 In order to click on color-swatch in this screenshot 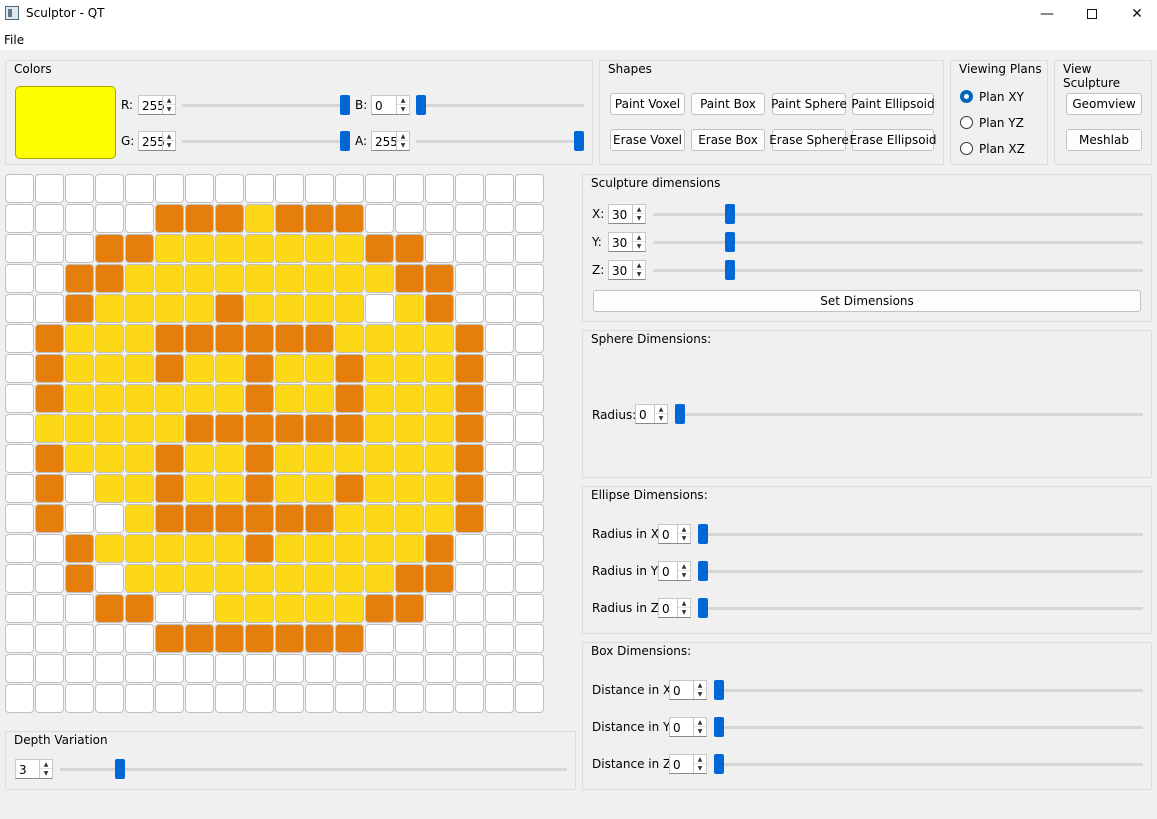, I will do `click(65, 122)`.